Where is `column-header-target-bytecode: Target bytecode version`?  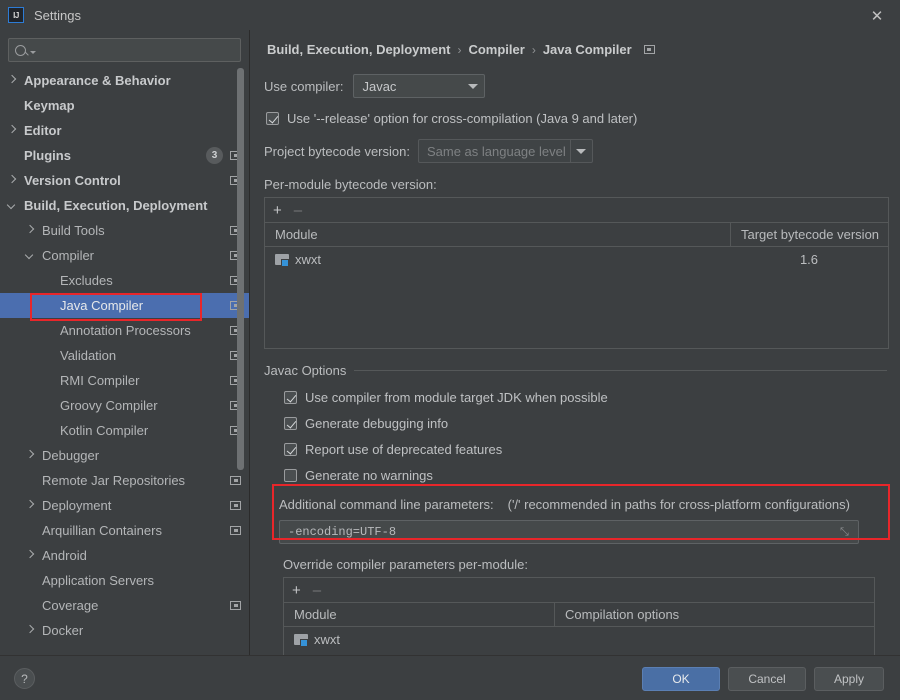 column-header-target-bytecode: Target bytecode version is located at coordinates (809, 234).